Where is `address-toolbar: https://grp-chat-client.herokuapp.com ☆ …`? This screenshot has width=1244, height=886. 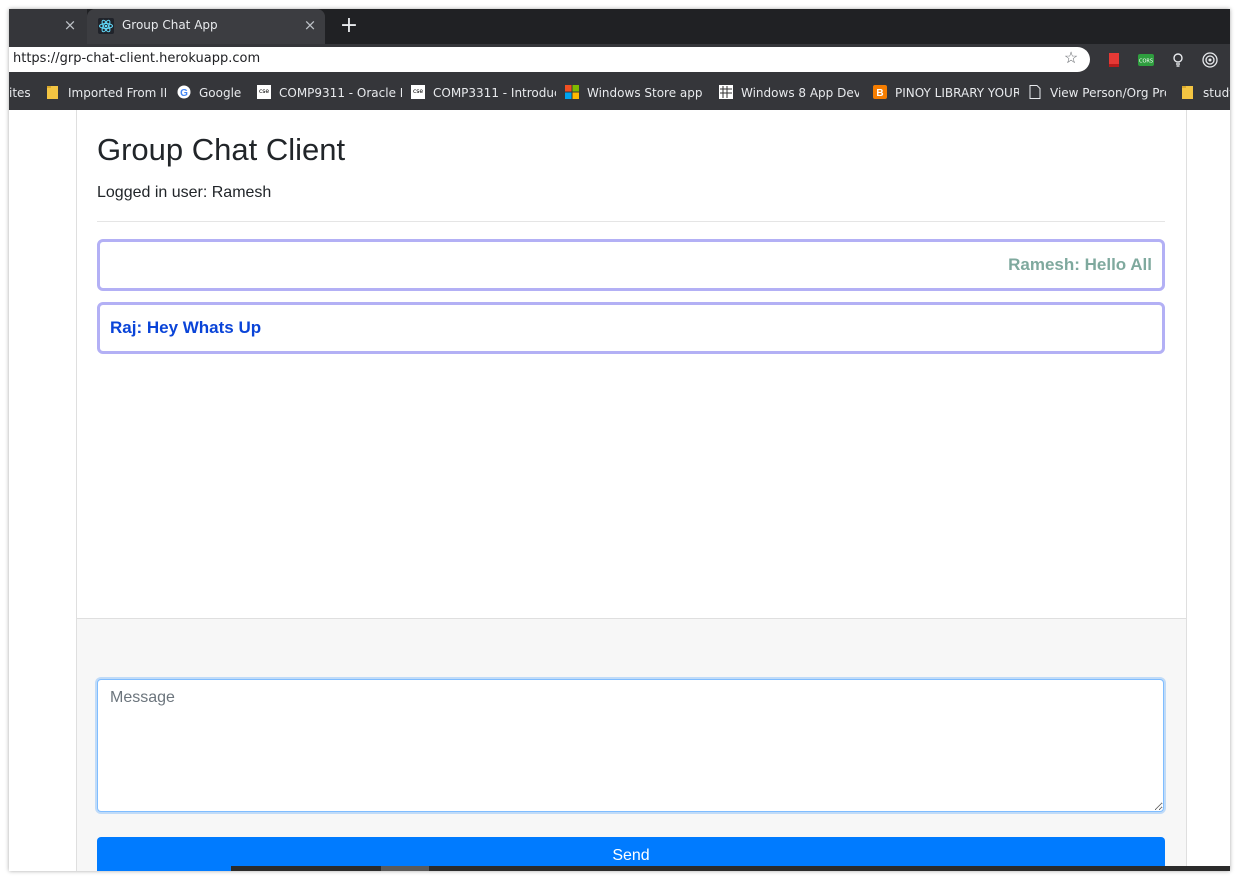
address-toolbar: https://grp-chat-client.herokuapp.com ☆ … is located at coordinates (619, 59).